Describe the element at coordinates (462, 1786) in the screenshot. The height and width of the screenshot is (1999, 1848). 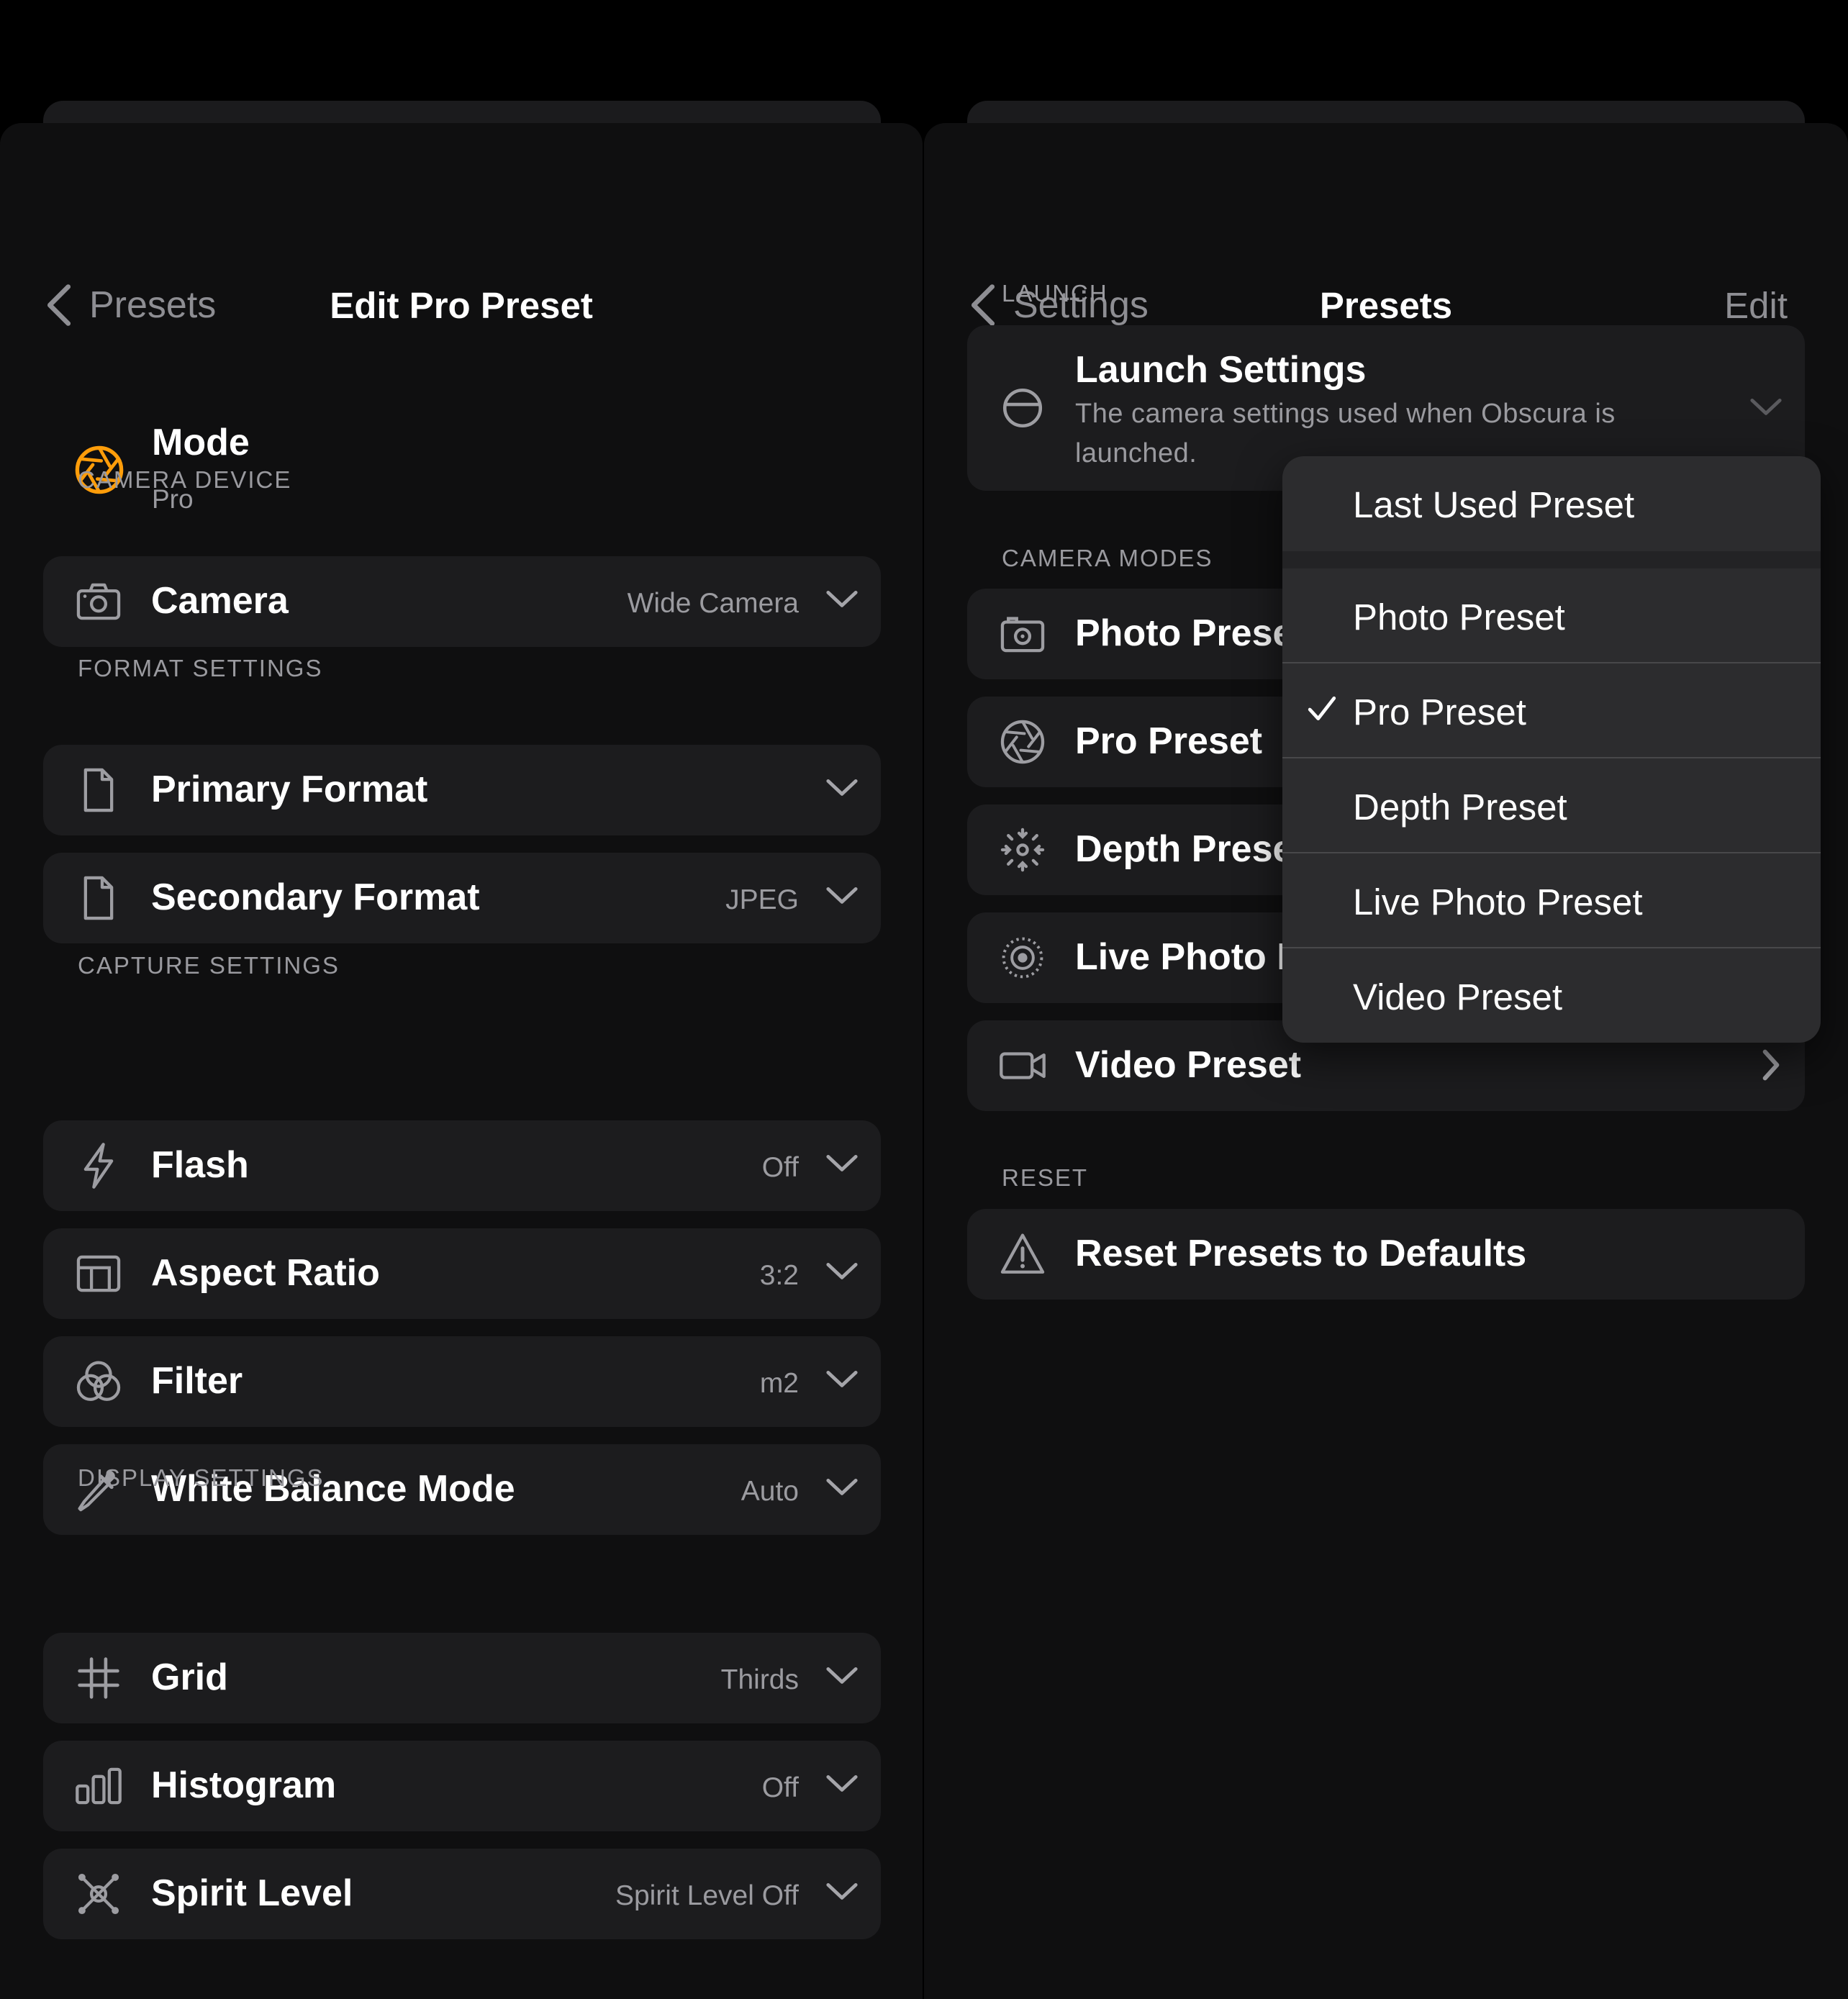
I see `histogram-row: Histogram Off` at that location.